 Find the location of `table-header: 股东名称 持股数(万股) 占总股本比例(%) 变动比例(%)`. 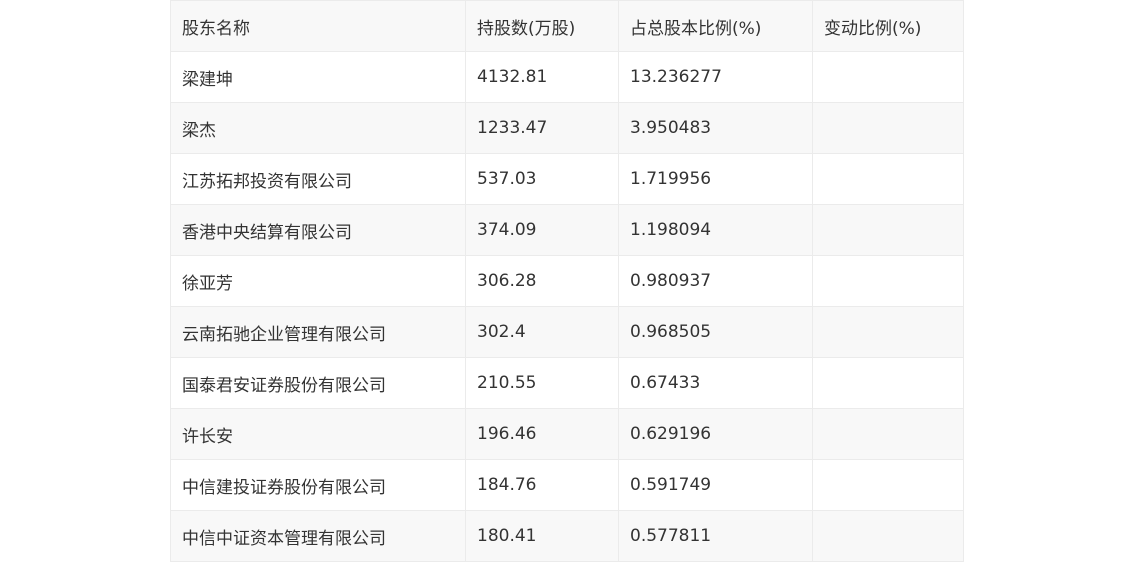

table-header: 股东名称 持股数(万股) 占总股本比例(%) 变动比例(%) is located at coordinates (567, 26).